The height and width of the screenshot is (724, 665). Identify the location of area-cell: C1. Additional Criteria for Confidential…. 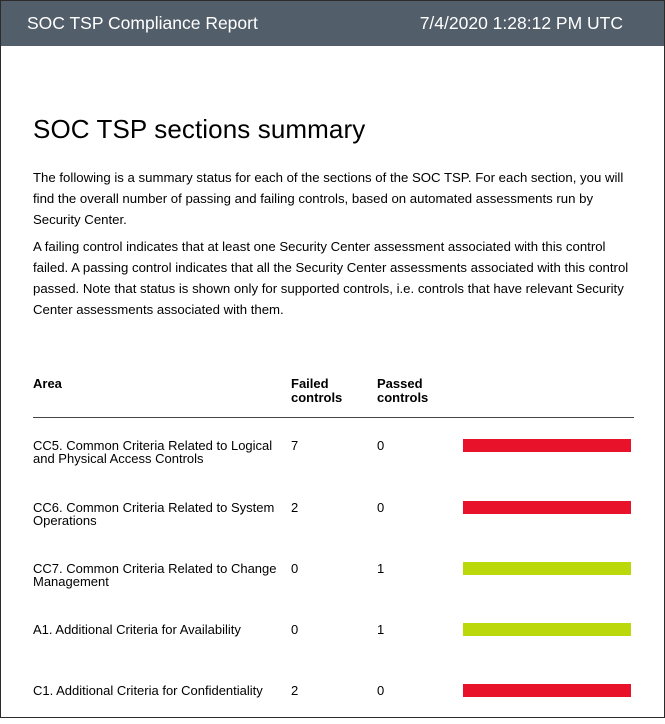
(148, 690).